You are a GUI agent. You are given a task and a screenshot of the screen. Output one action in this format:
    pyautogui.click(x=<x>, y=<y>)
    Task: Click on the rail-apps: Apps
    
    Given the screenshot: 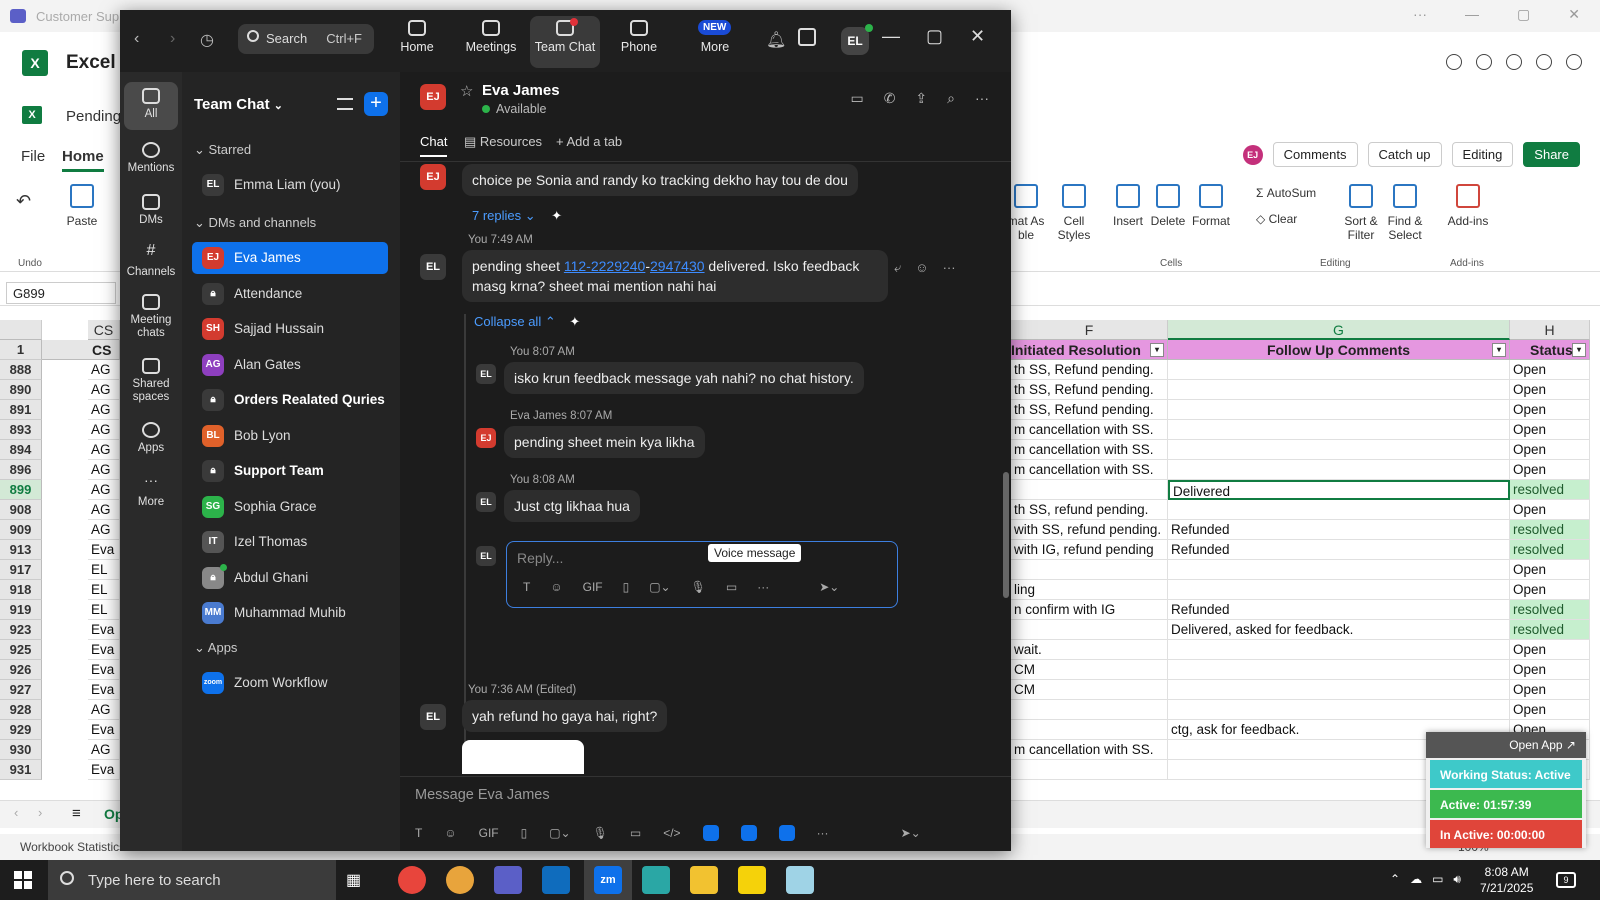 What is the action you would take?
    pyautogui.click(x=151, y=438)
    